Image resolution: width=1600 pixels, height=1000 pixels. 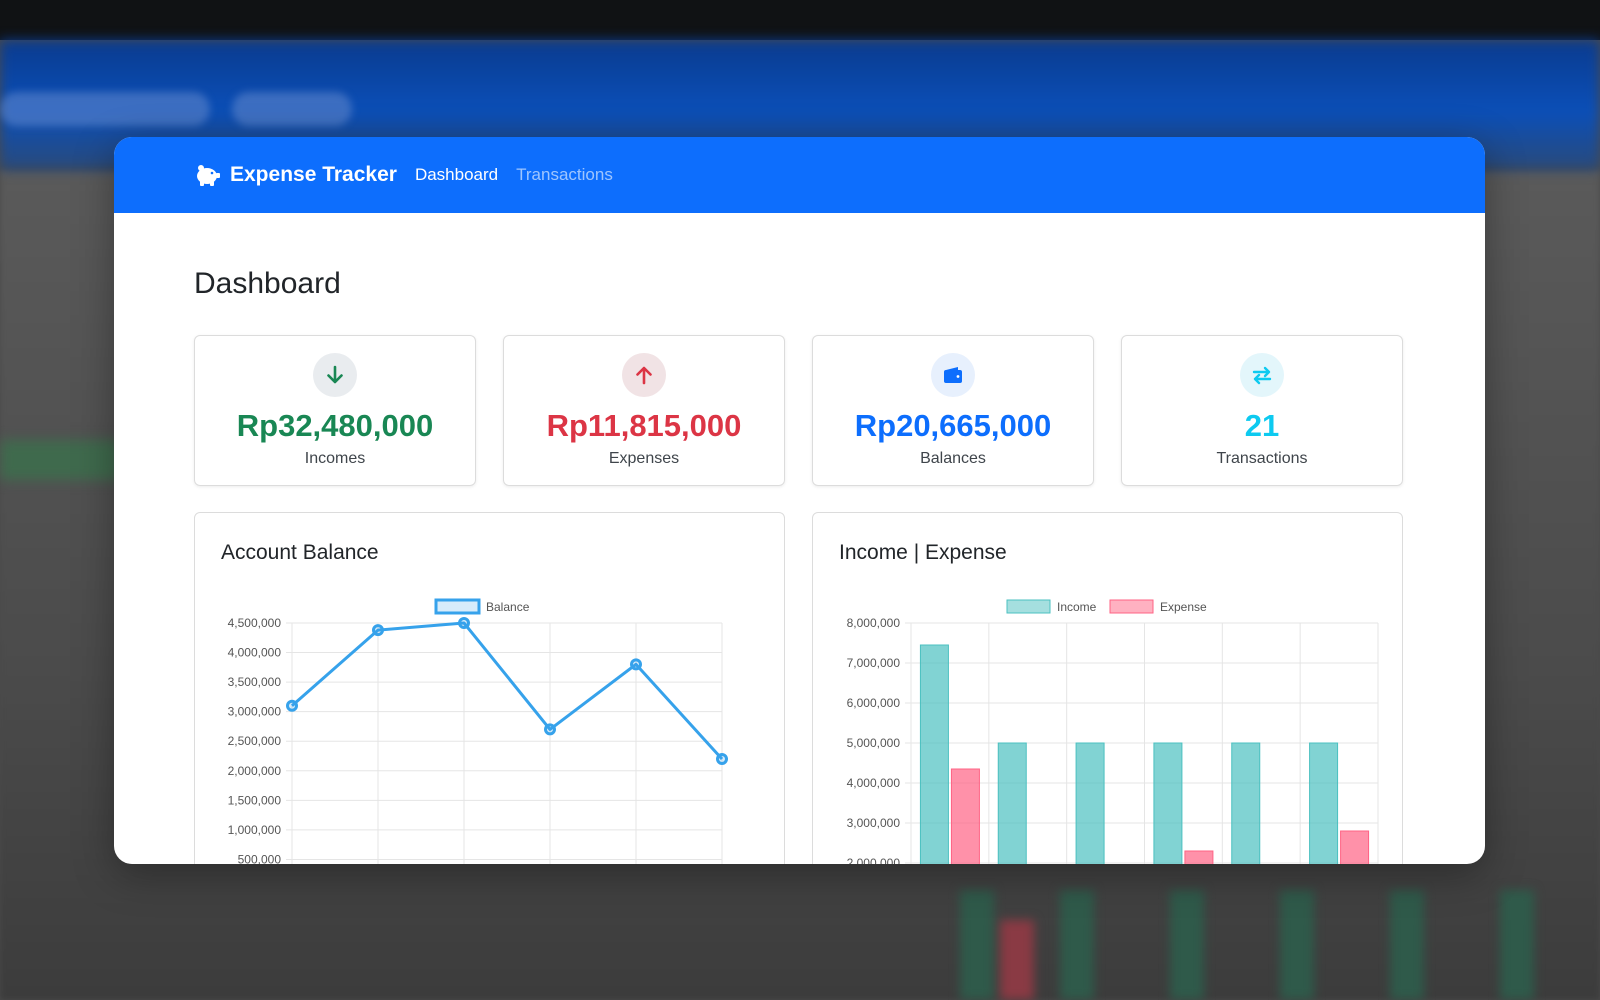 What do you see at coordinates (799, 175) in the screenshot?
I see `navbar: Expense Tracker Dashboard Transactions` at bounding box center [799, 175].